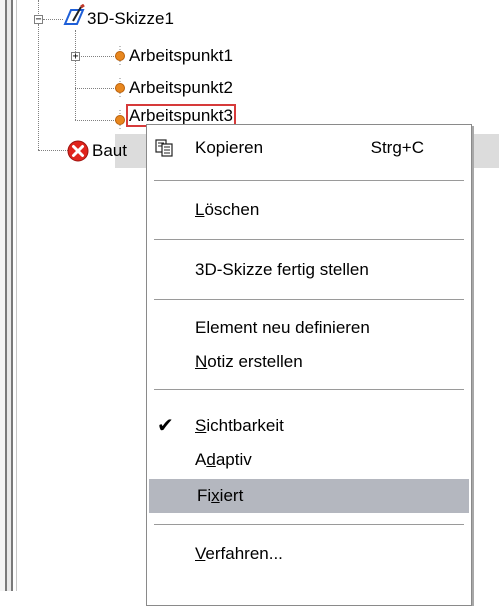 The height and width of the screenshot is (606, 499). Describe the element at coordinates (309, 148) in the screenshot. I see `menu-item-copy: Kopieren Strg+C` at that location.